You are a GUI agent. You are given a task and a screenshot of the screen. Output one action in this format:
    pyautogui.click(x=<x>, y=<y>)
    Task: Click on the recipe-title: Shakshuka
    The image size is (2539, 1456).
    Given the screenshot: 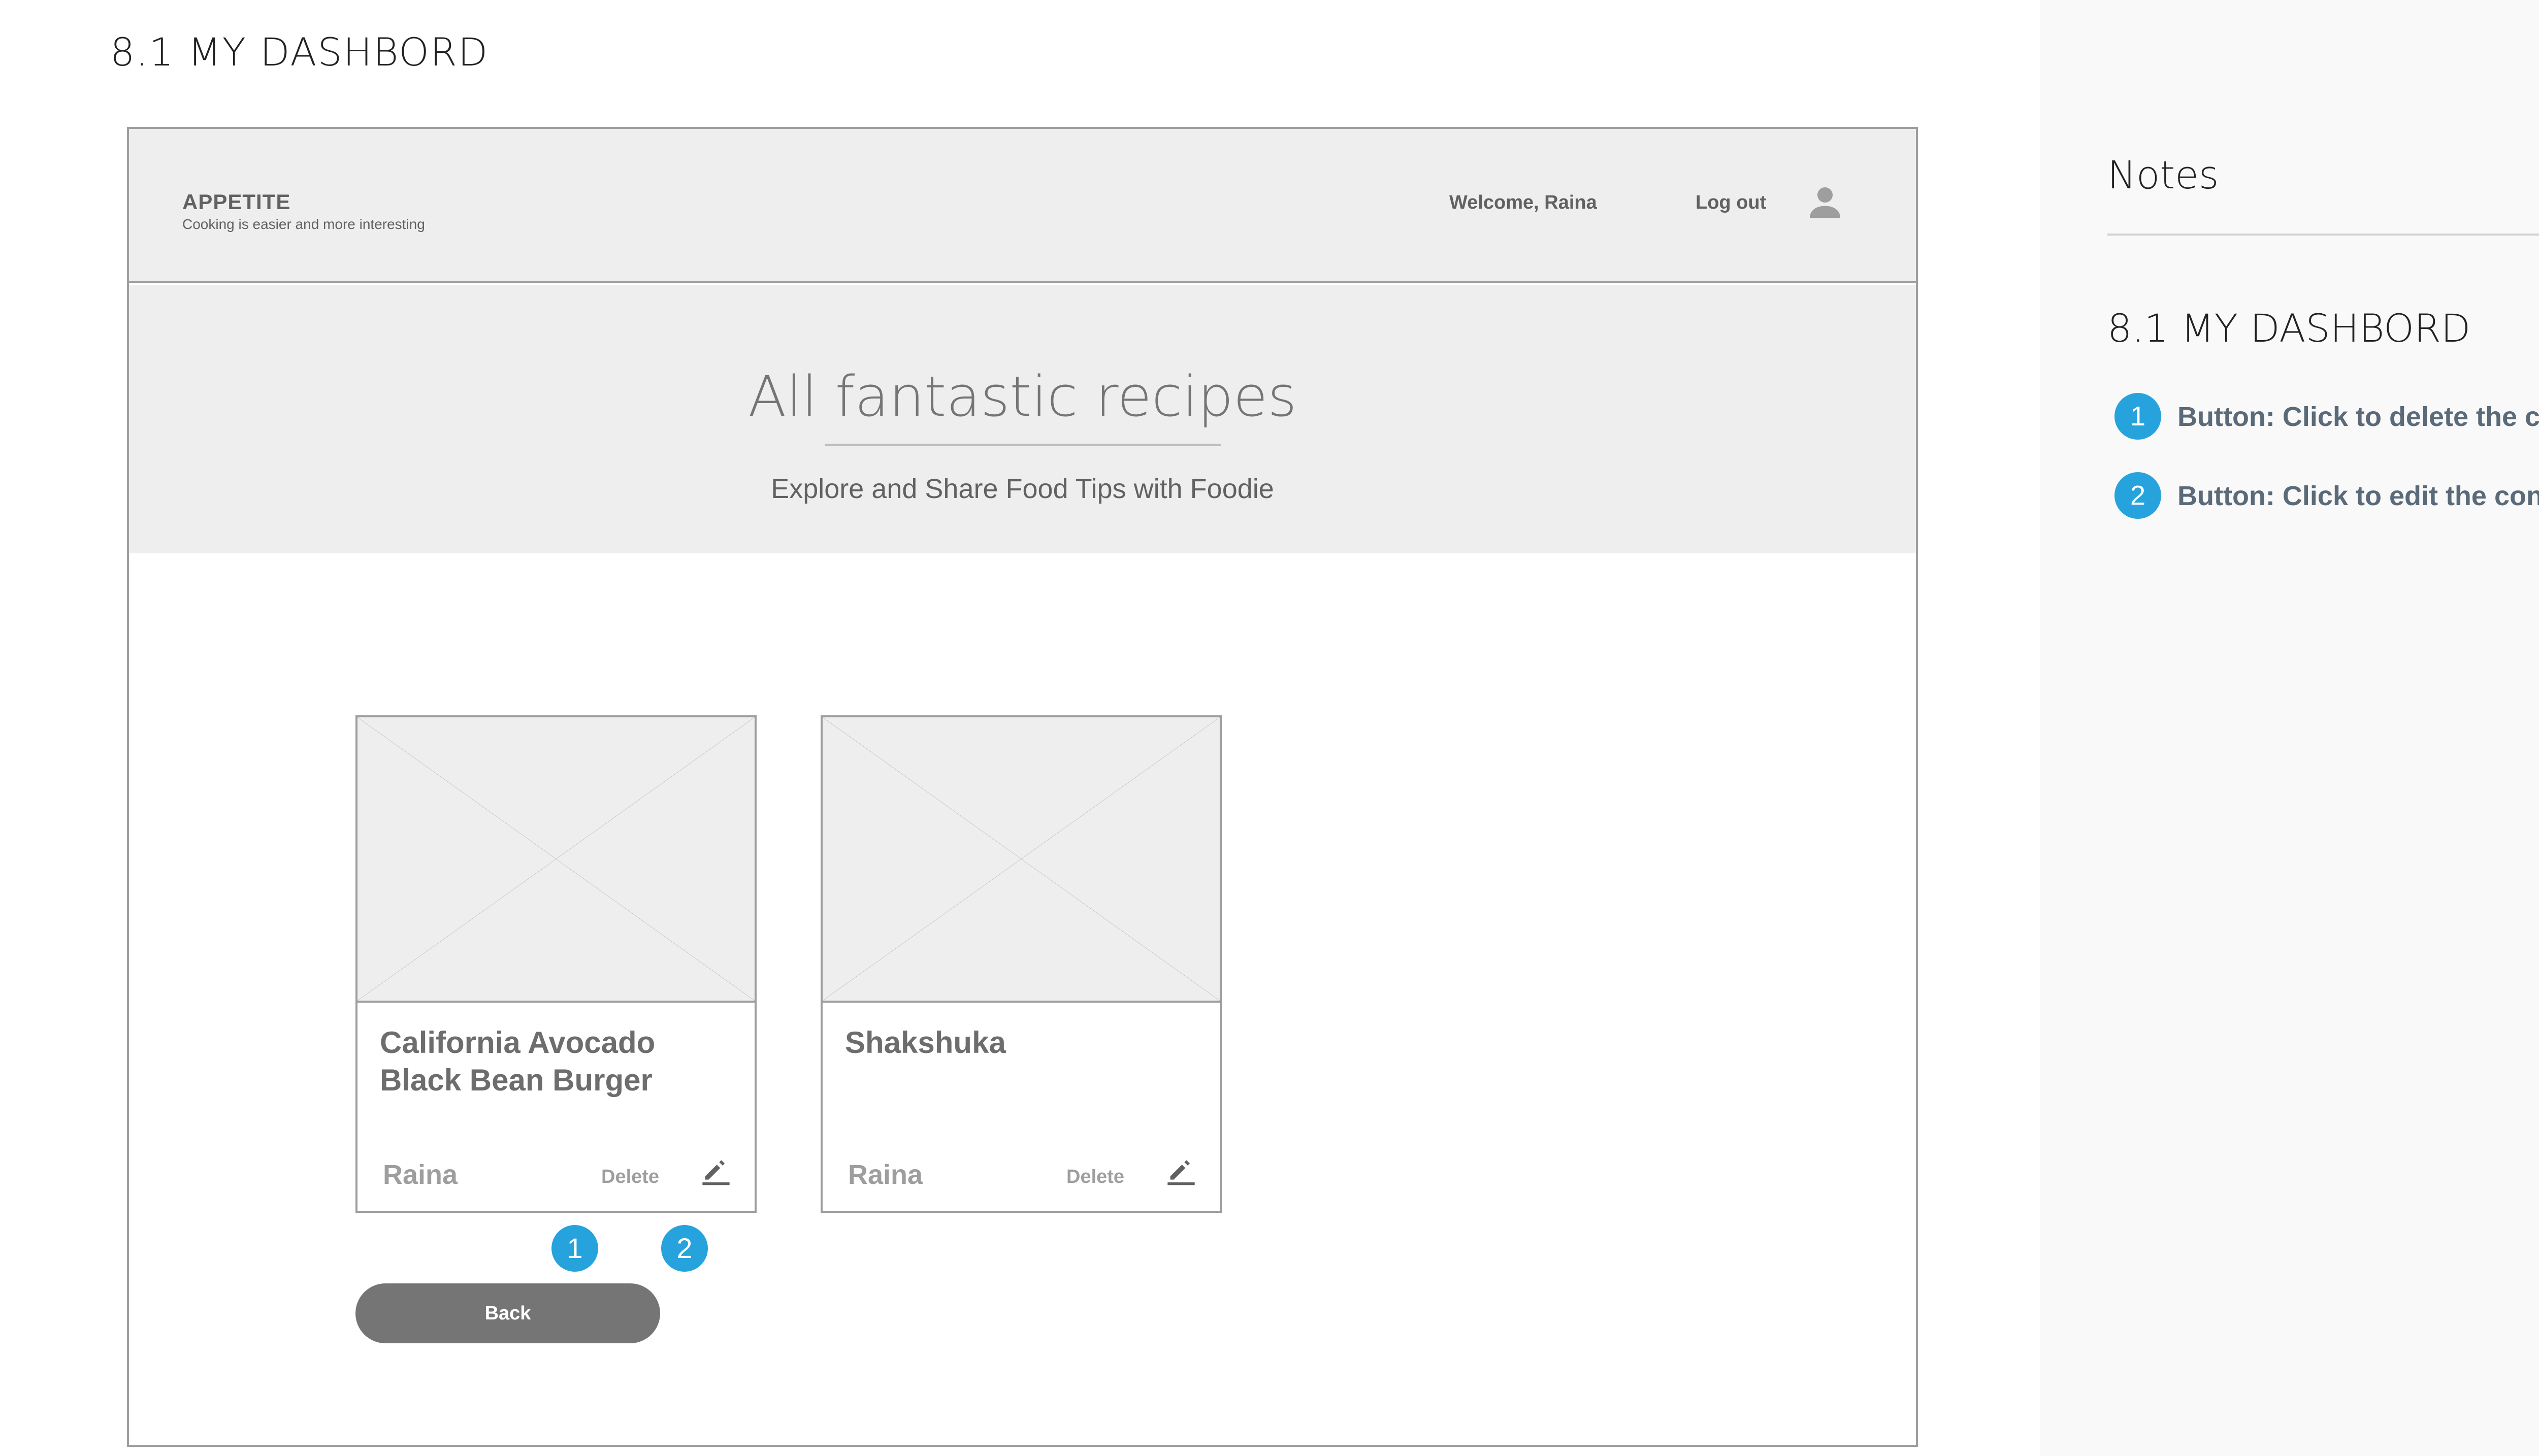 What is the action you would take?
    pyautogui.click(x=1022, y=1043)
    